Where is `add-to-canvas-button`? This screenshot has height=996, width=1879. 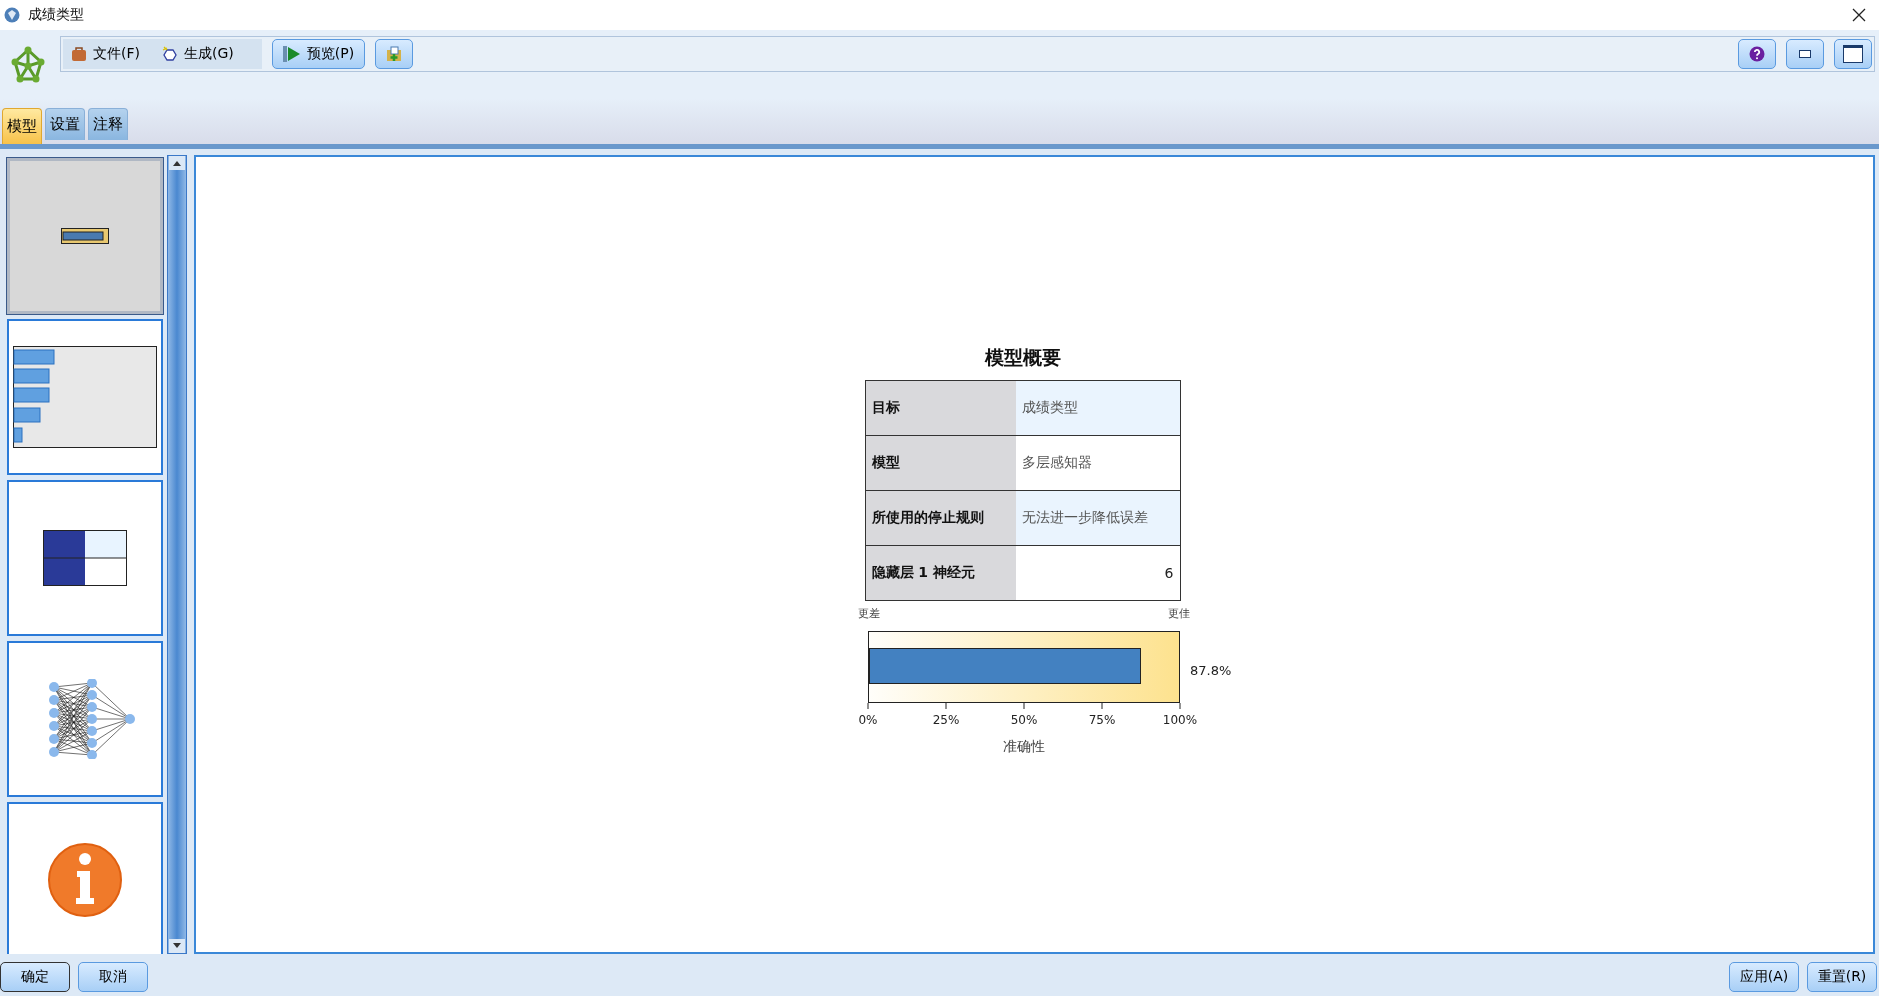 add-to-canvas-button is located at coordinates (394, 54).